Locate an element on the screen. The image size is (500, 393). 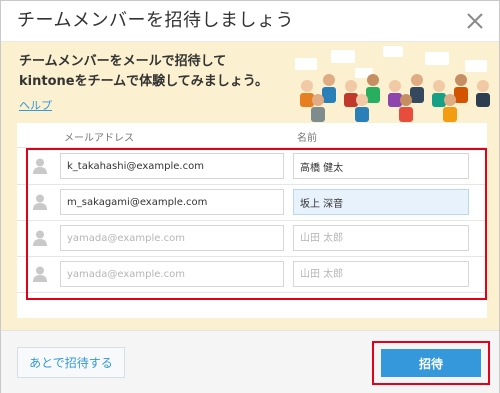
invite-later-button: あとで招待する is located at coordinates (71, 362).